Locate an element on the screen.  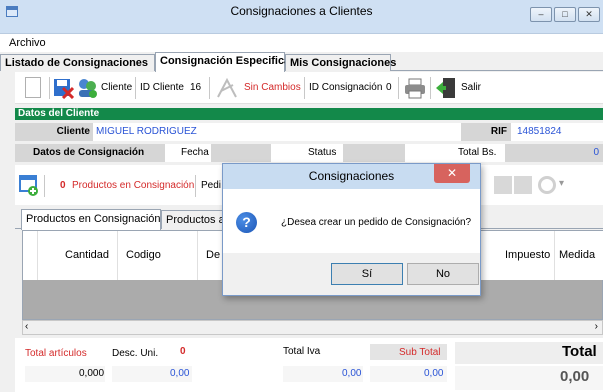
total-iva-value: 0,00 is located at coordinates (352, 373).